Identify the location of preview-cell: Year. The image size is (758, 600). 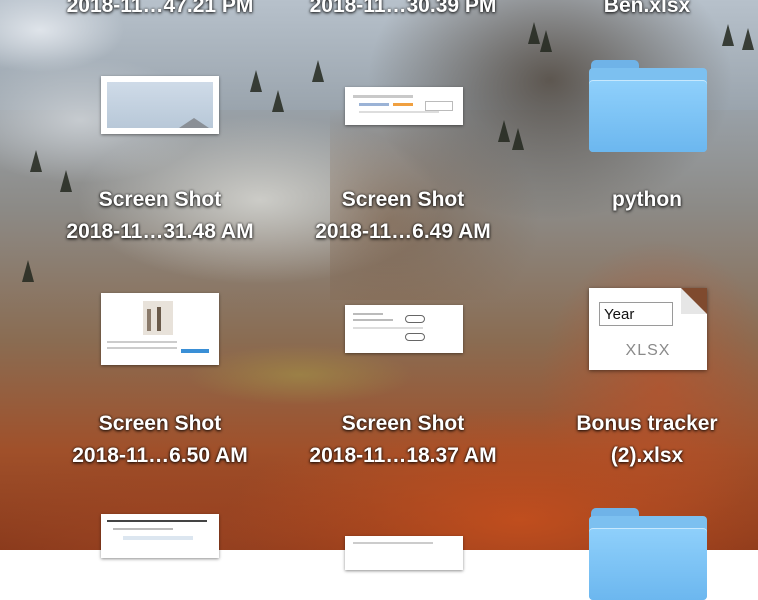
(636, 314).